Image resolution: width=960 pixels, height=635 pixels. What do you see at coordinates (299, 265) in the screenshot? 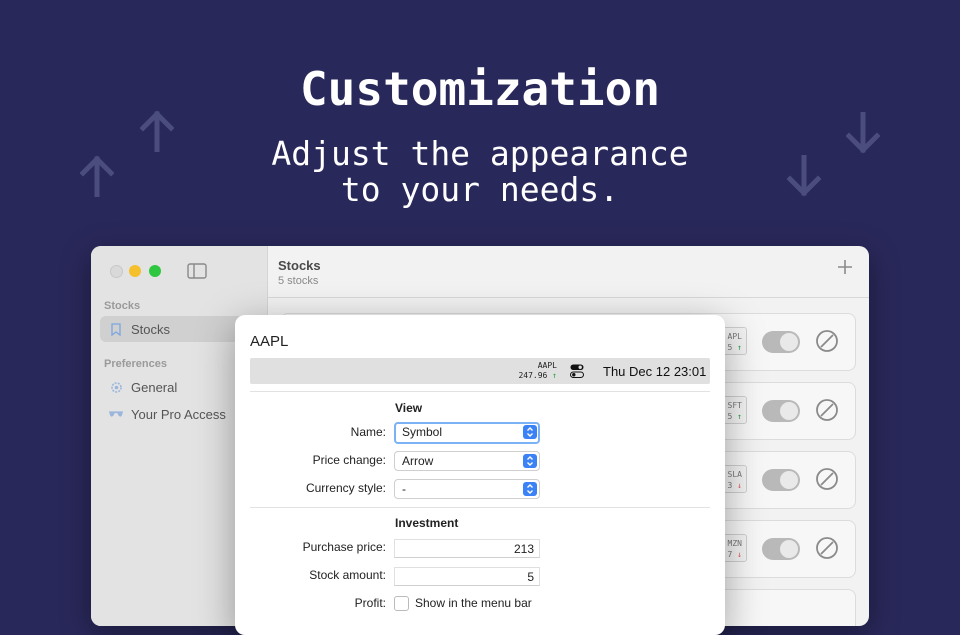
I see `page-title: Stocks` at bounding box center [299, 265].